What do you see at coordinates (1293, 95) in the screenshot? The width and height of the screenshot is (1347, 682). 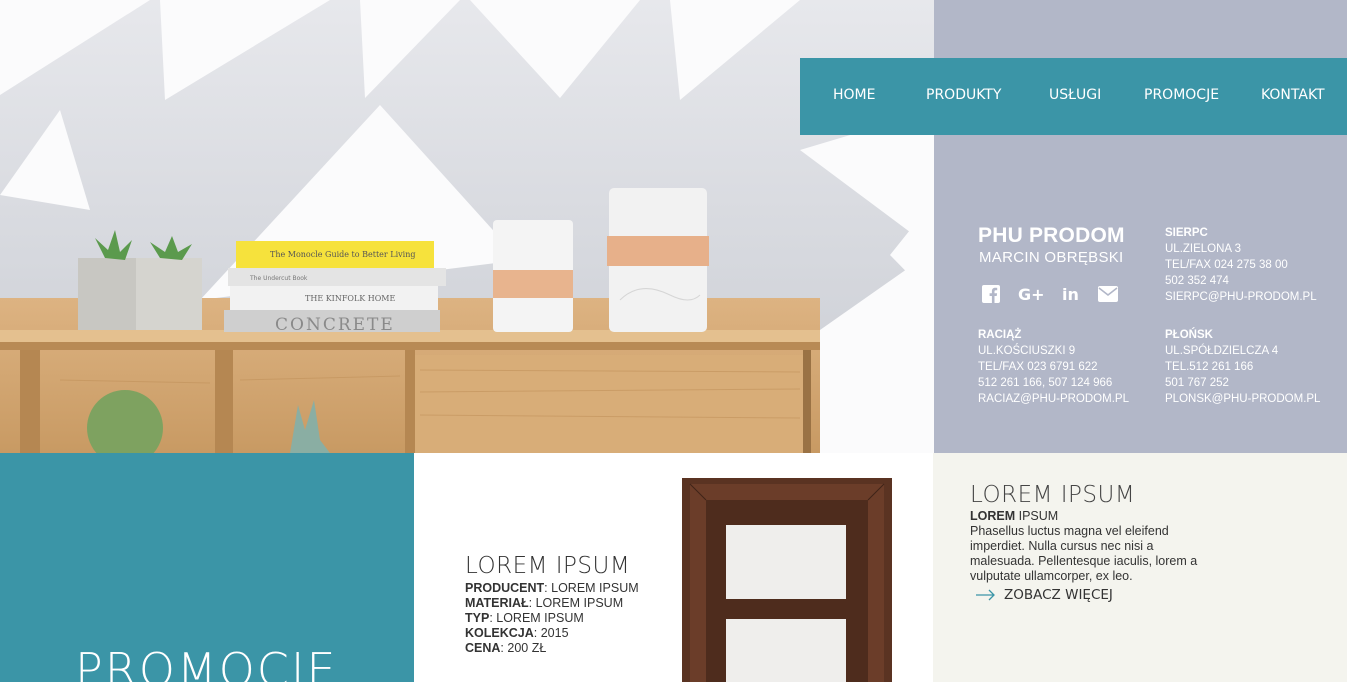 I see `nav-kontakt: KONTAKT` at bounding box center [1293, 95].